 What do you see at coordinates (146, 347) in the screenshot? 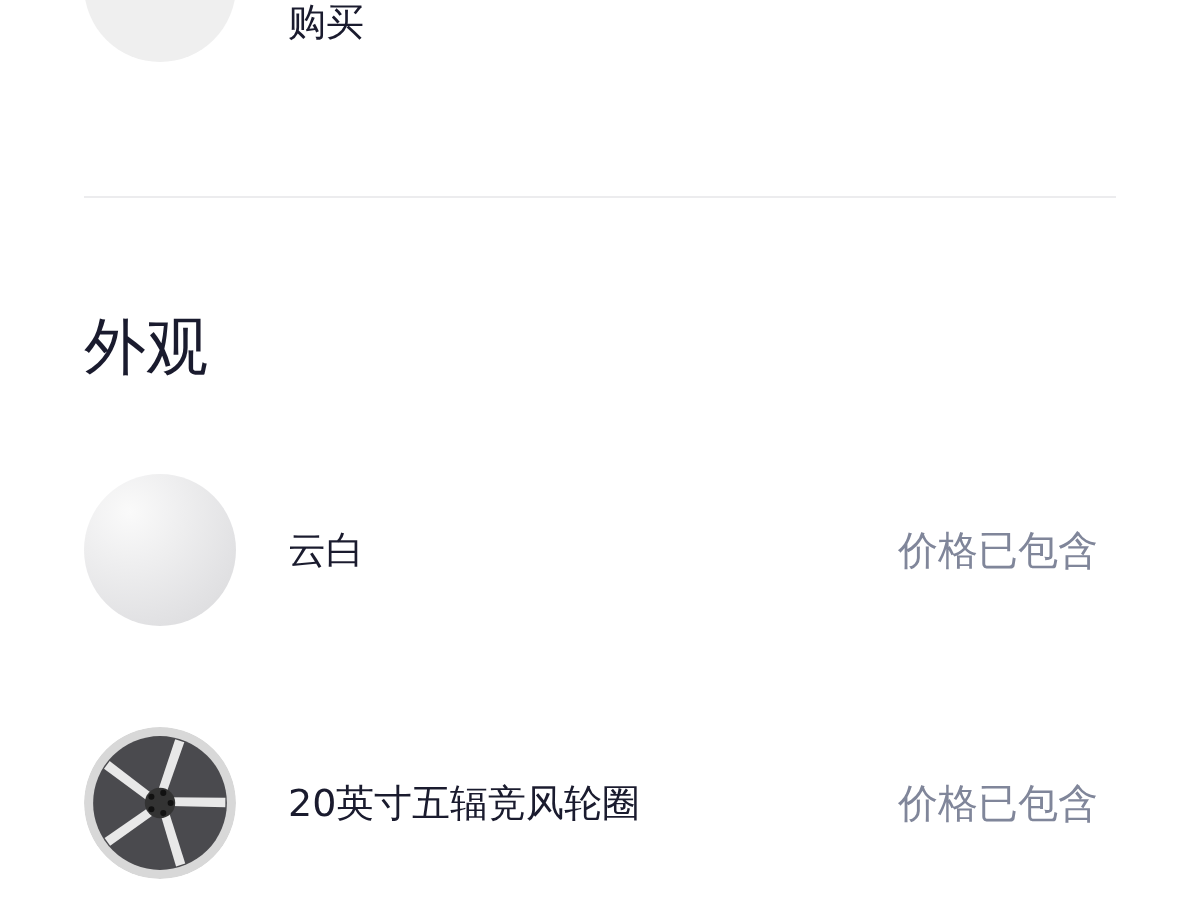
I see `section-title: 外观` at bounding box center [146, 347].